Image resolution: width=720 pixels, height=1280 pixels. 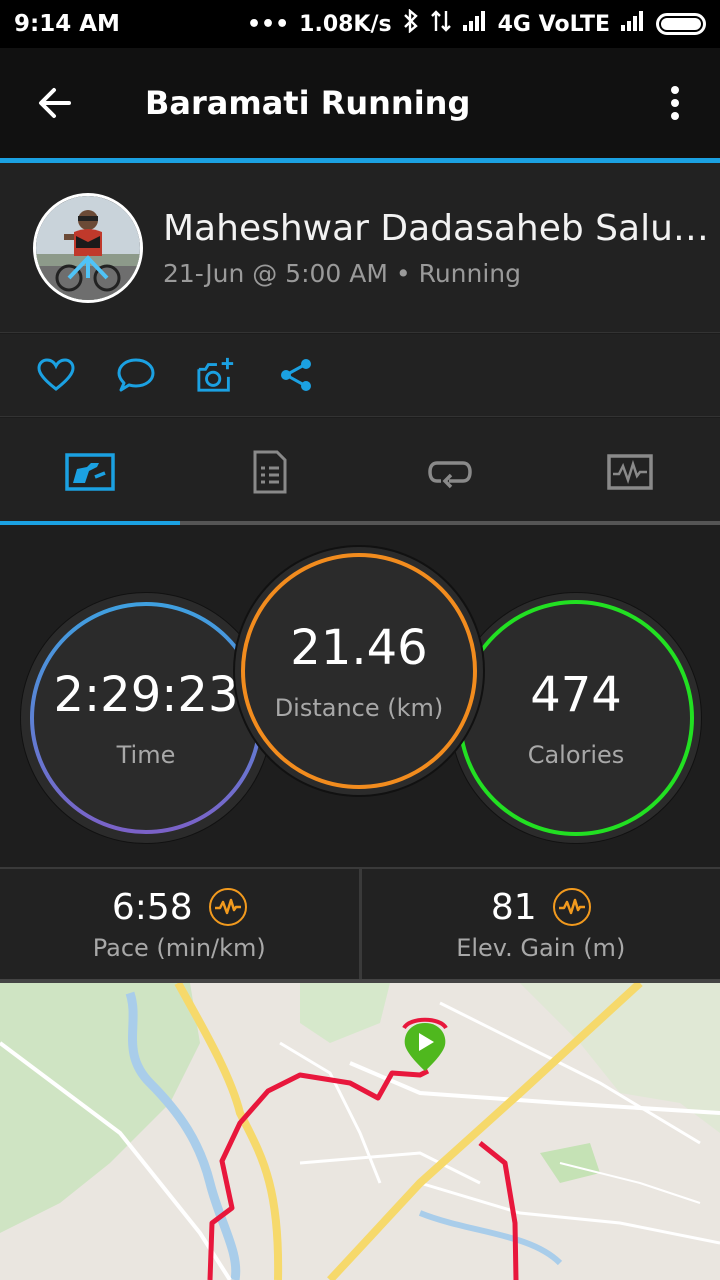 What do you see at coordinates (179, 947) in the screenshot?
I see `pace-label: Pace (min/km)` at bounding box center [179, 947].